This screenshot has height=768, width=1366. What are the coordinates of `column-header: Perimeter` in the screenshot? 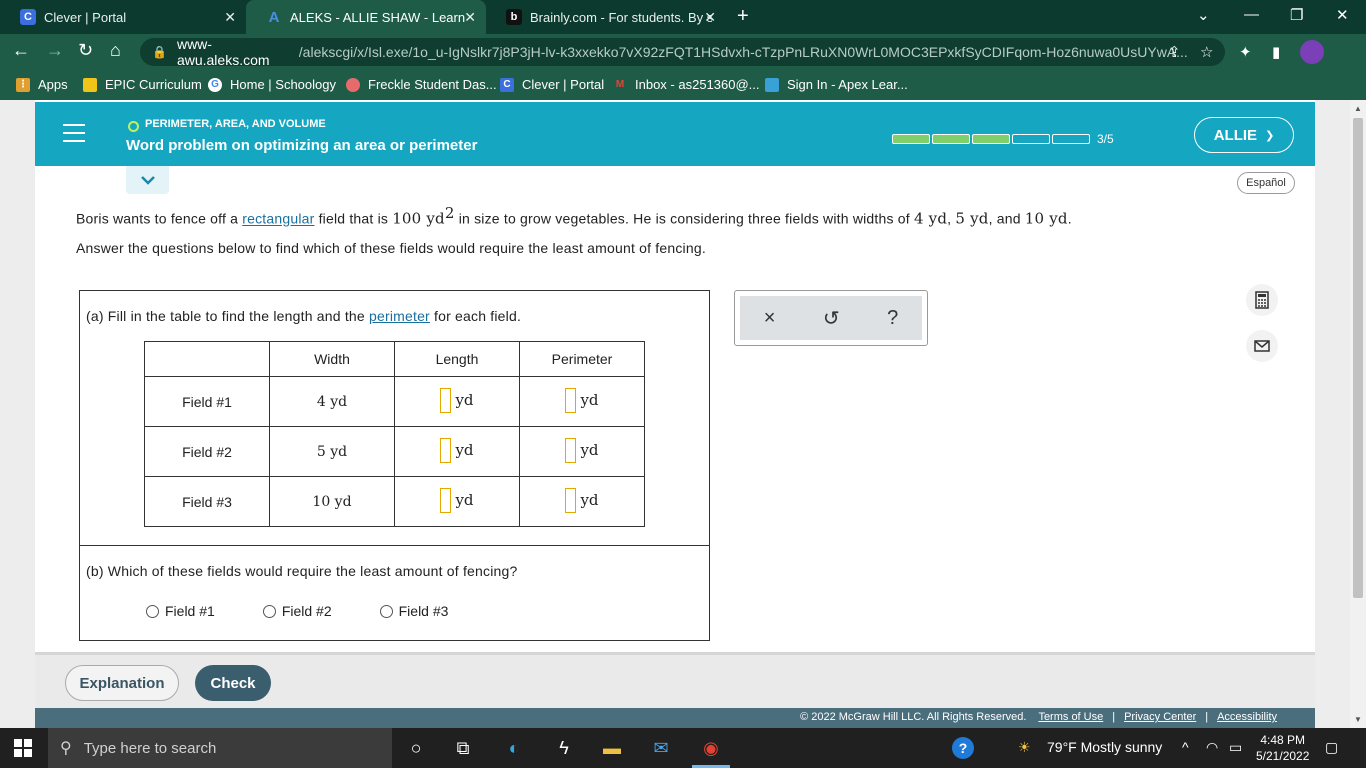 It's located at (582, 359).